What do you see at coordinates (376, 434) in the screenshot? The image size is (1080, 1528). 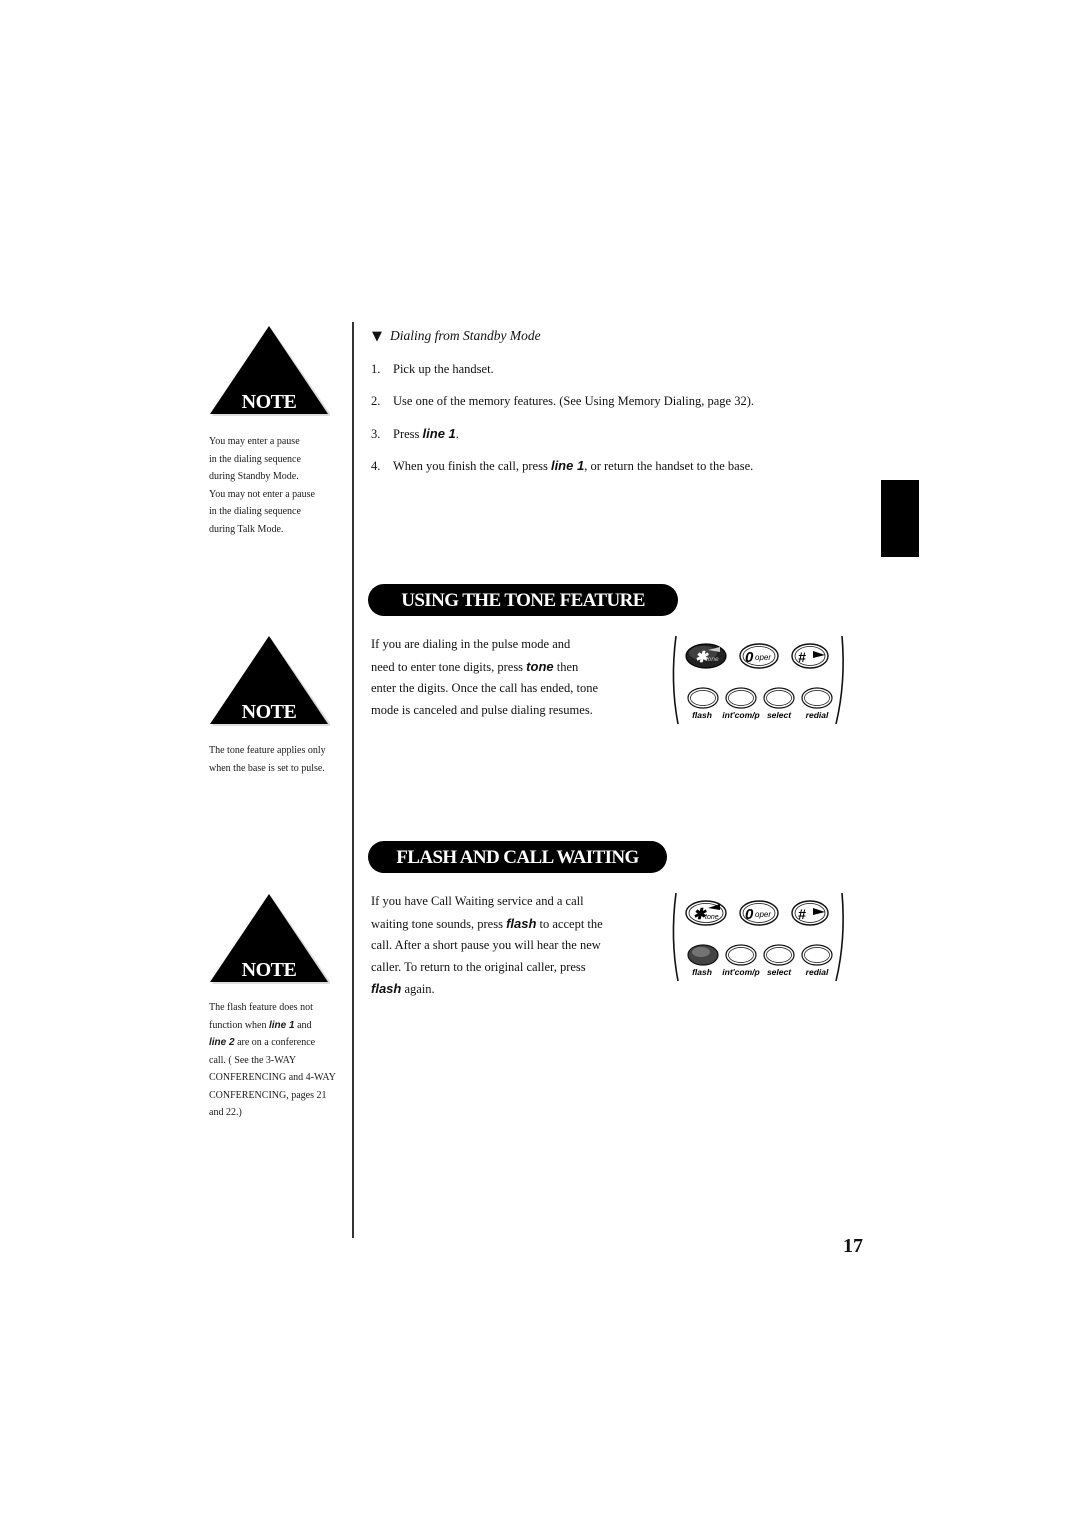 I see `step-number: 3.` at bounding box center [376, 434].